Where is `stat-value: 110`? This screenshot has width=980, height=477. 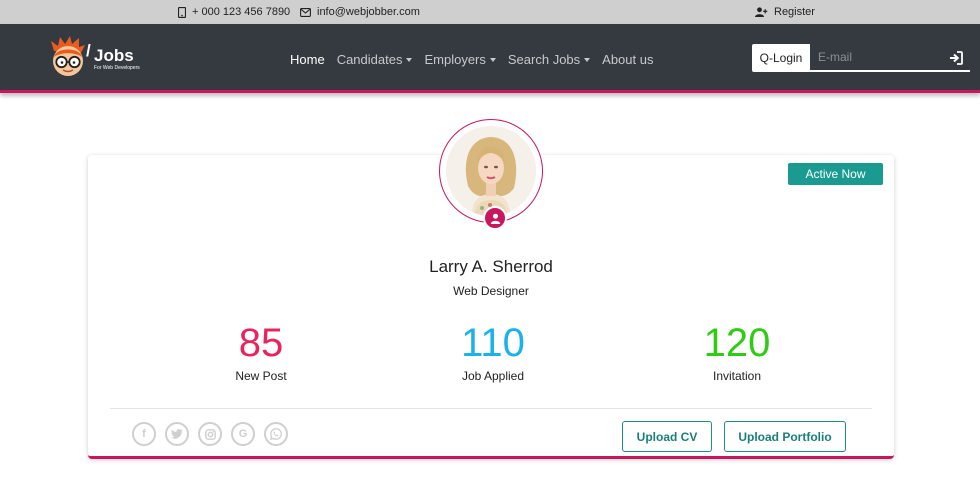 stat-value: 110 is located at coordinates (493, 343).